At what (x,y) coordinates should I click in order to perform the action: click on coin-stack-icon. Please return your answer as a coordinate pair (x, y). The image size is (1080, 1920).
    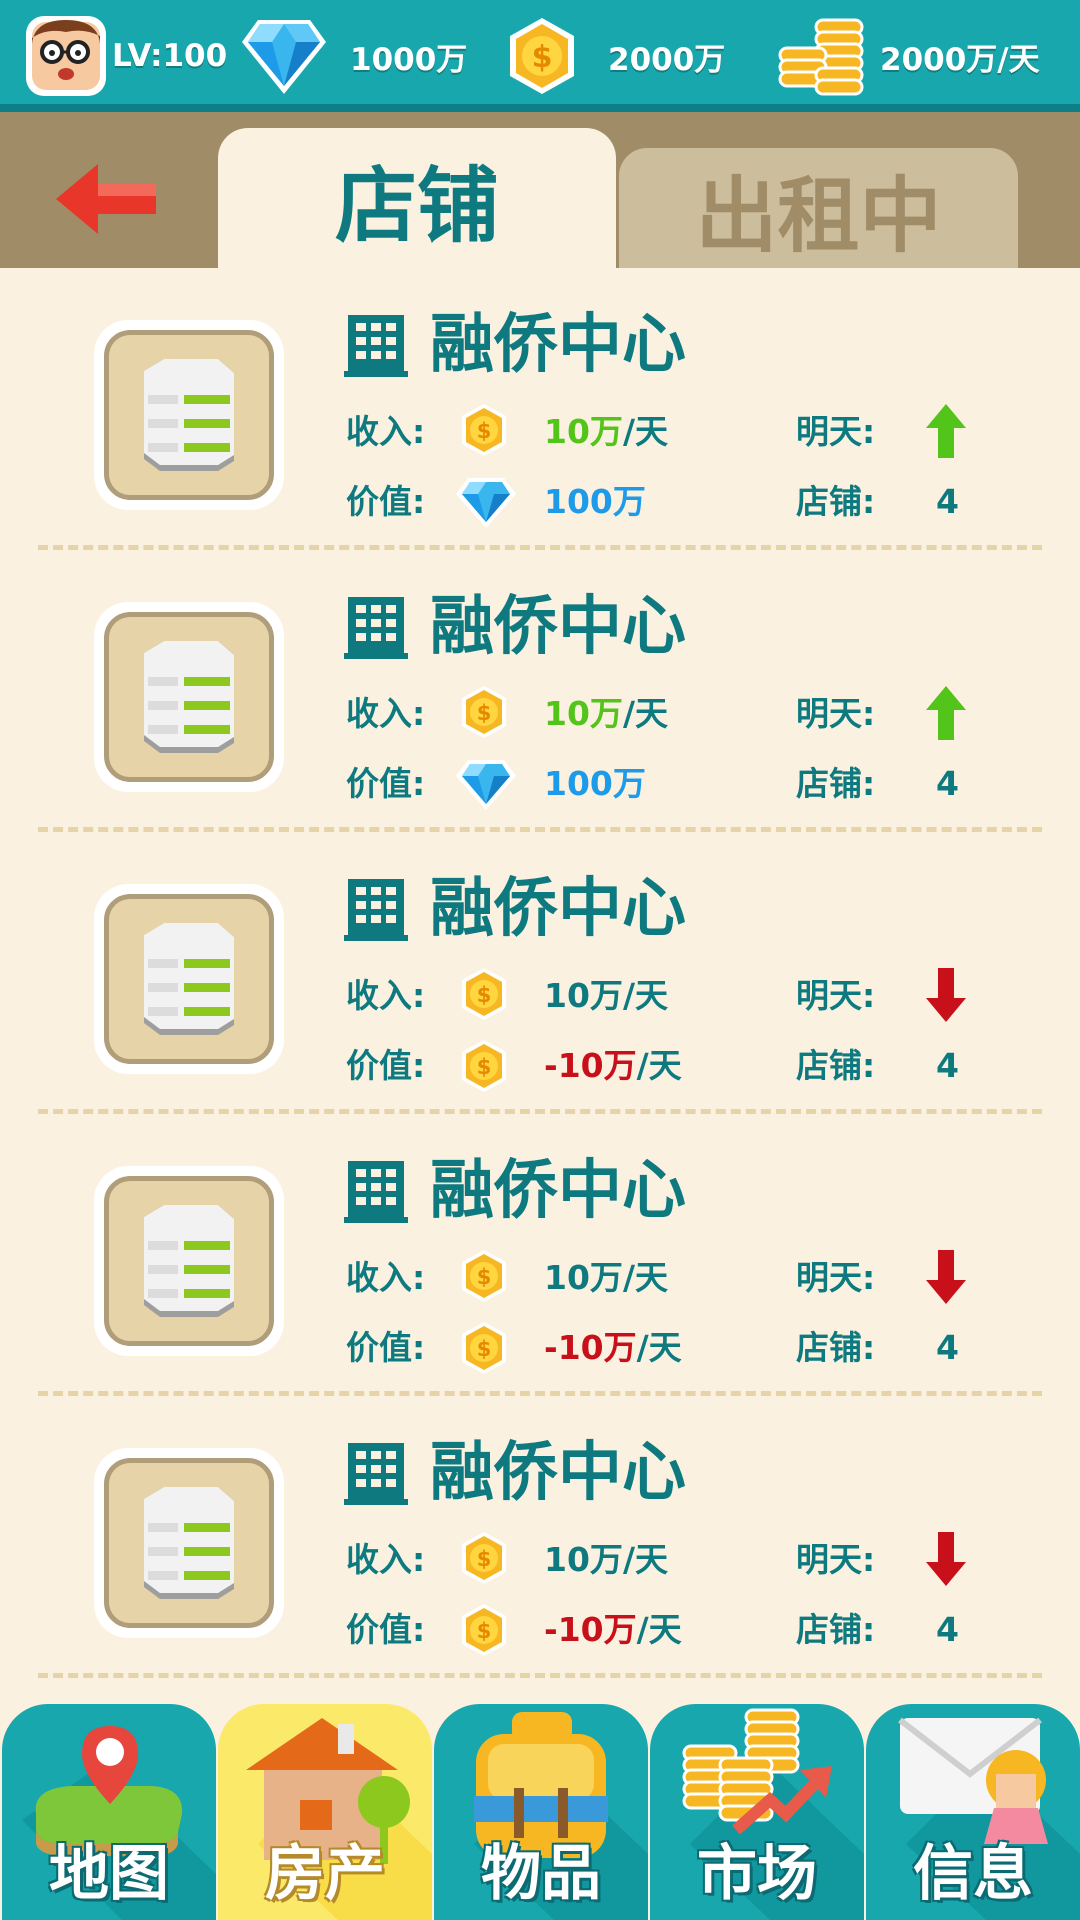
    Looking at the image, I should click on (821, 57).